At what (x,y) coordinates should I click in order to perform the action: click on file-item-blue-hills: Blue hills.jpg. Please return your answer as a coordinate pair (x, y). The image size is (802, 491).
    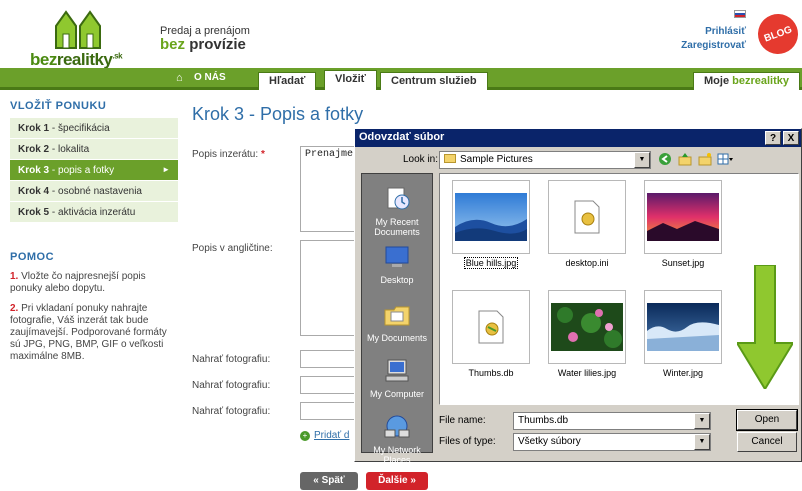
    Looking at the image, I should click on (491, 224).